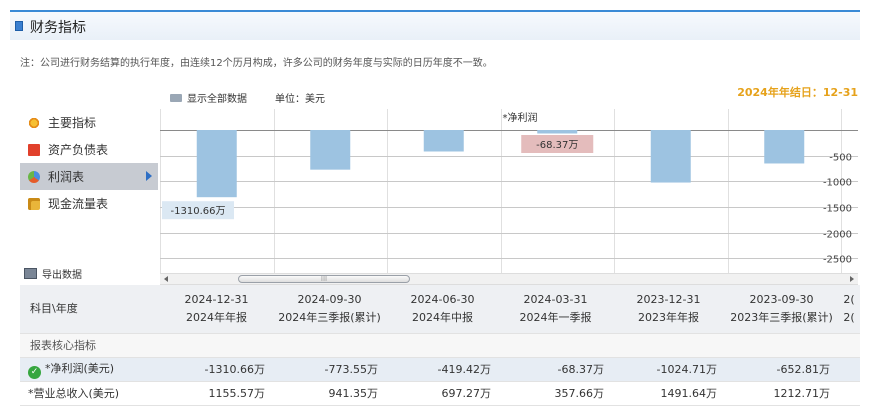 The width and height of the screenshot is (876, 420). I want to click on table-cell: 697.27万, so click(442, 393).